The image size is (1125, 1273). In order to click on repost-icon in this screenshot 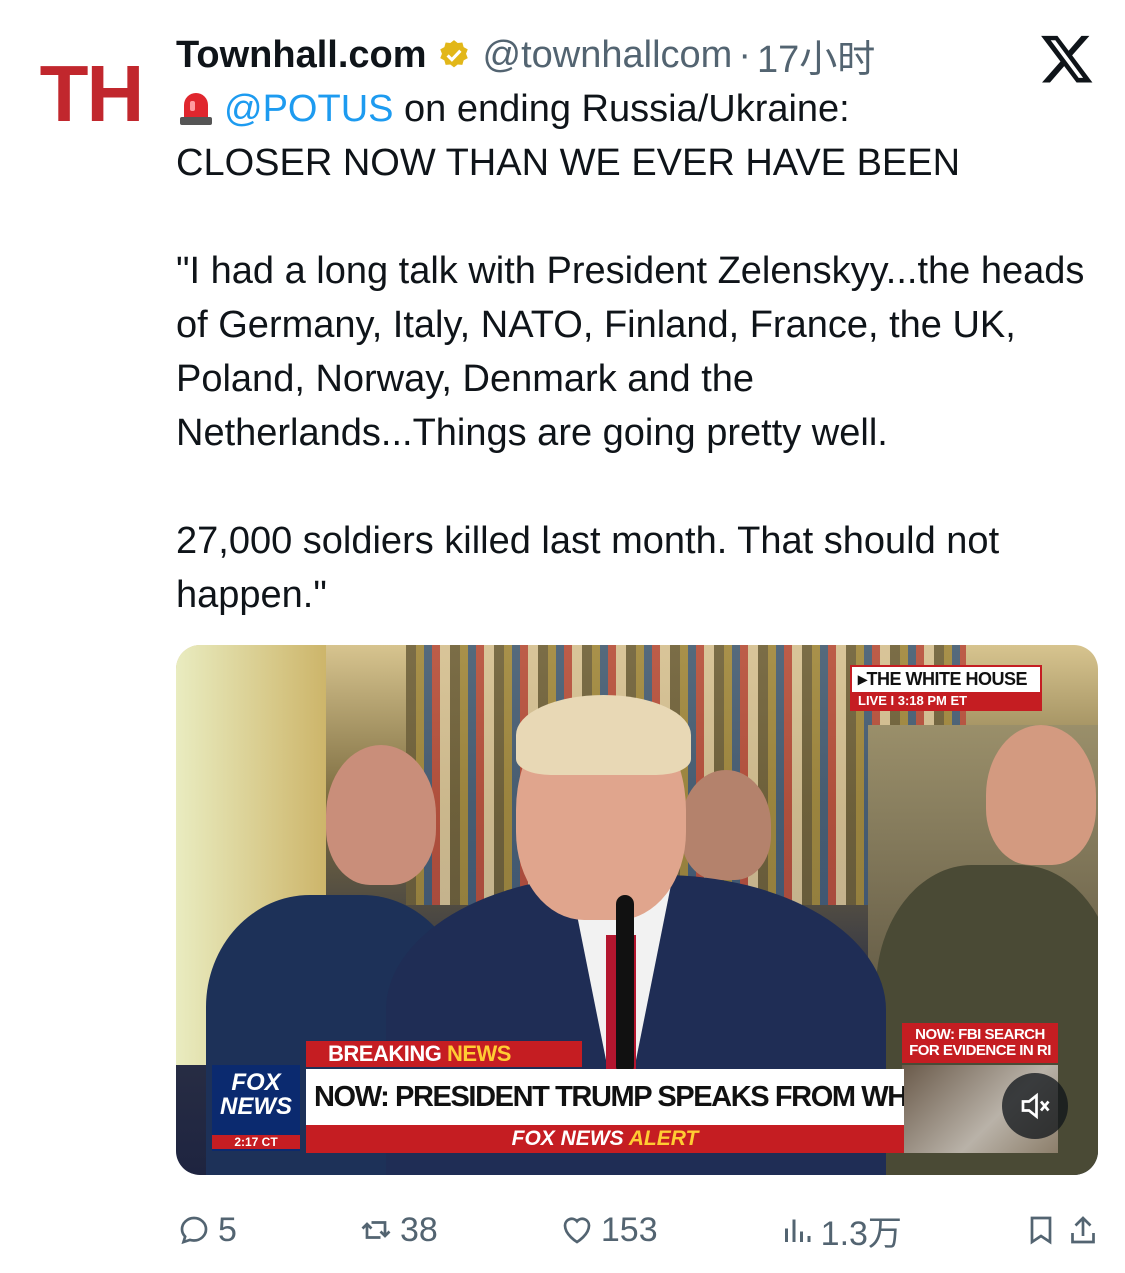, I will do `click(376, 1230)`.